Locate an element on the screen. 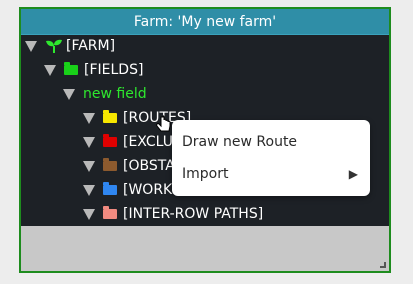 This screenshot has width=413, height=284. tree-node-work: [WORK is located at coordinates (127, 190).